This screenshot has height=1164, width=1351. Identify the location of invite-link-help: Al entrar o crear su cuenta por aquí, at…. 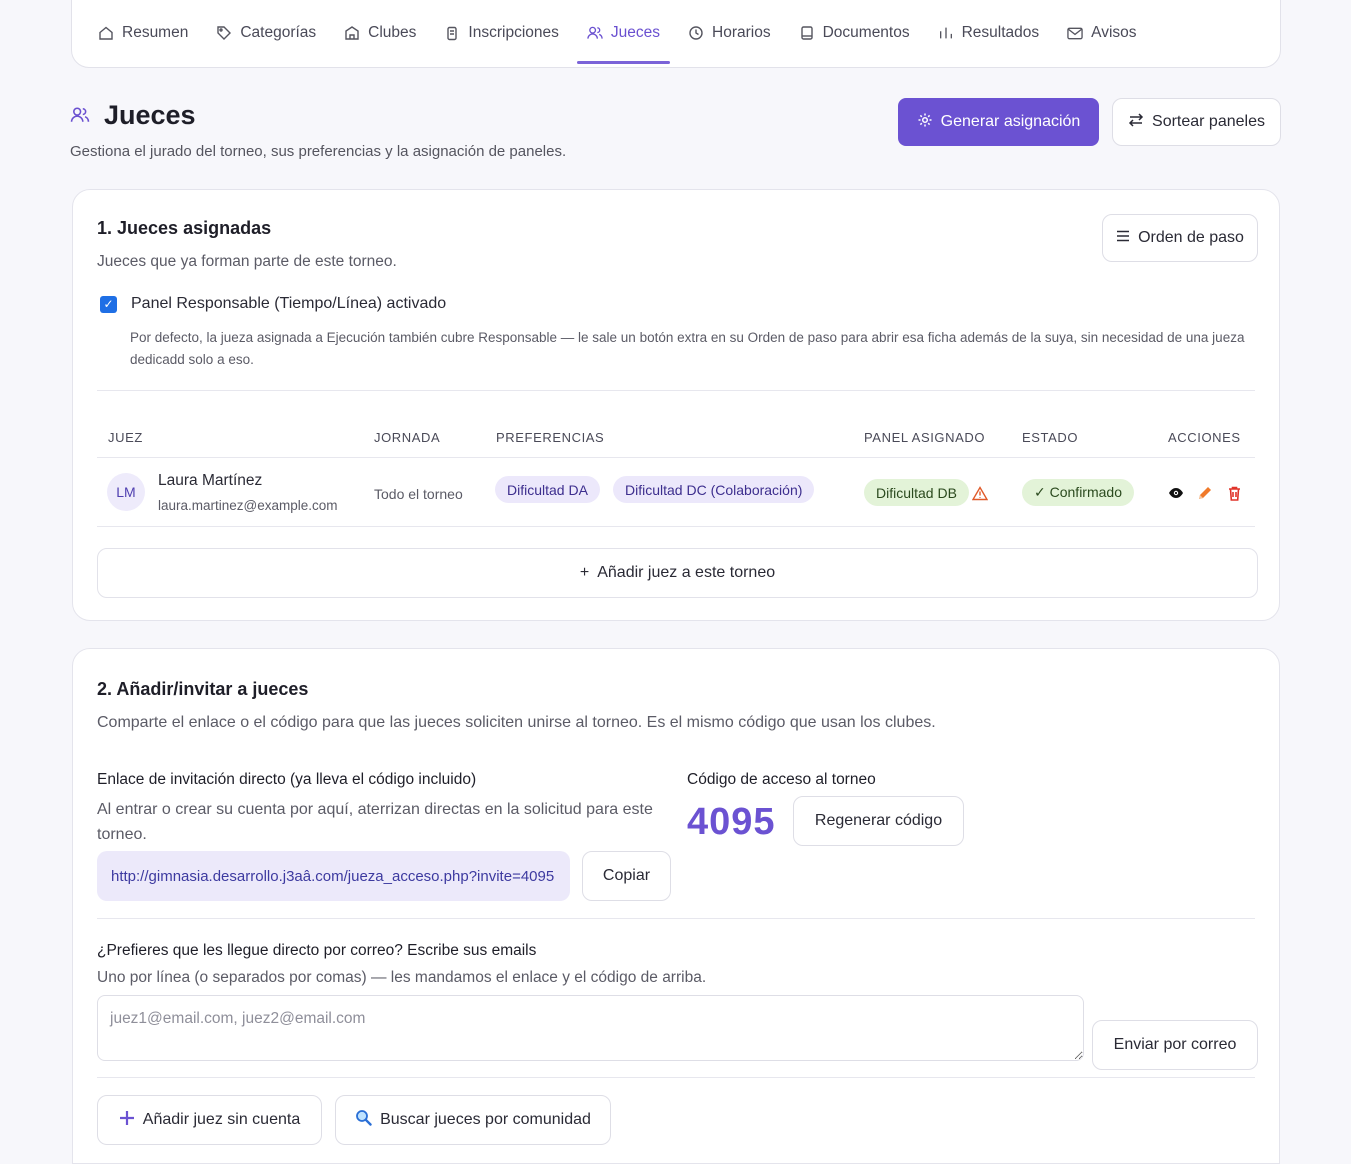
(375, 822).